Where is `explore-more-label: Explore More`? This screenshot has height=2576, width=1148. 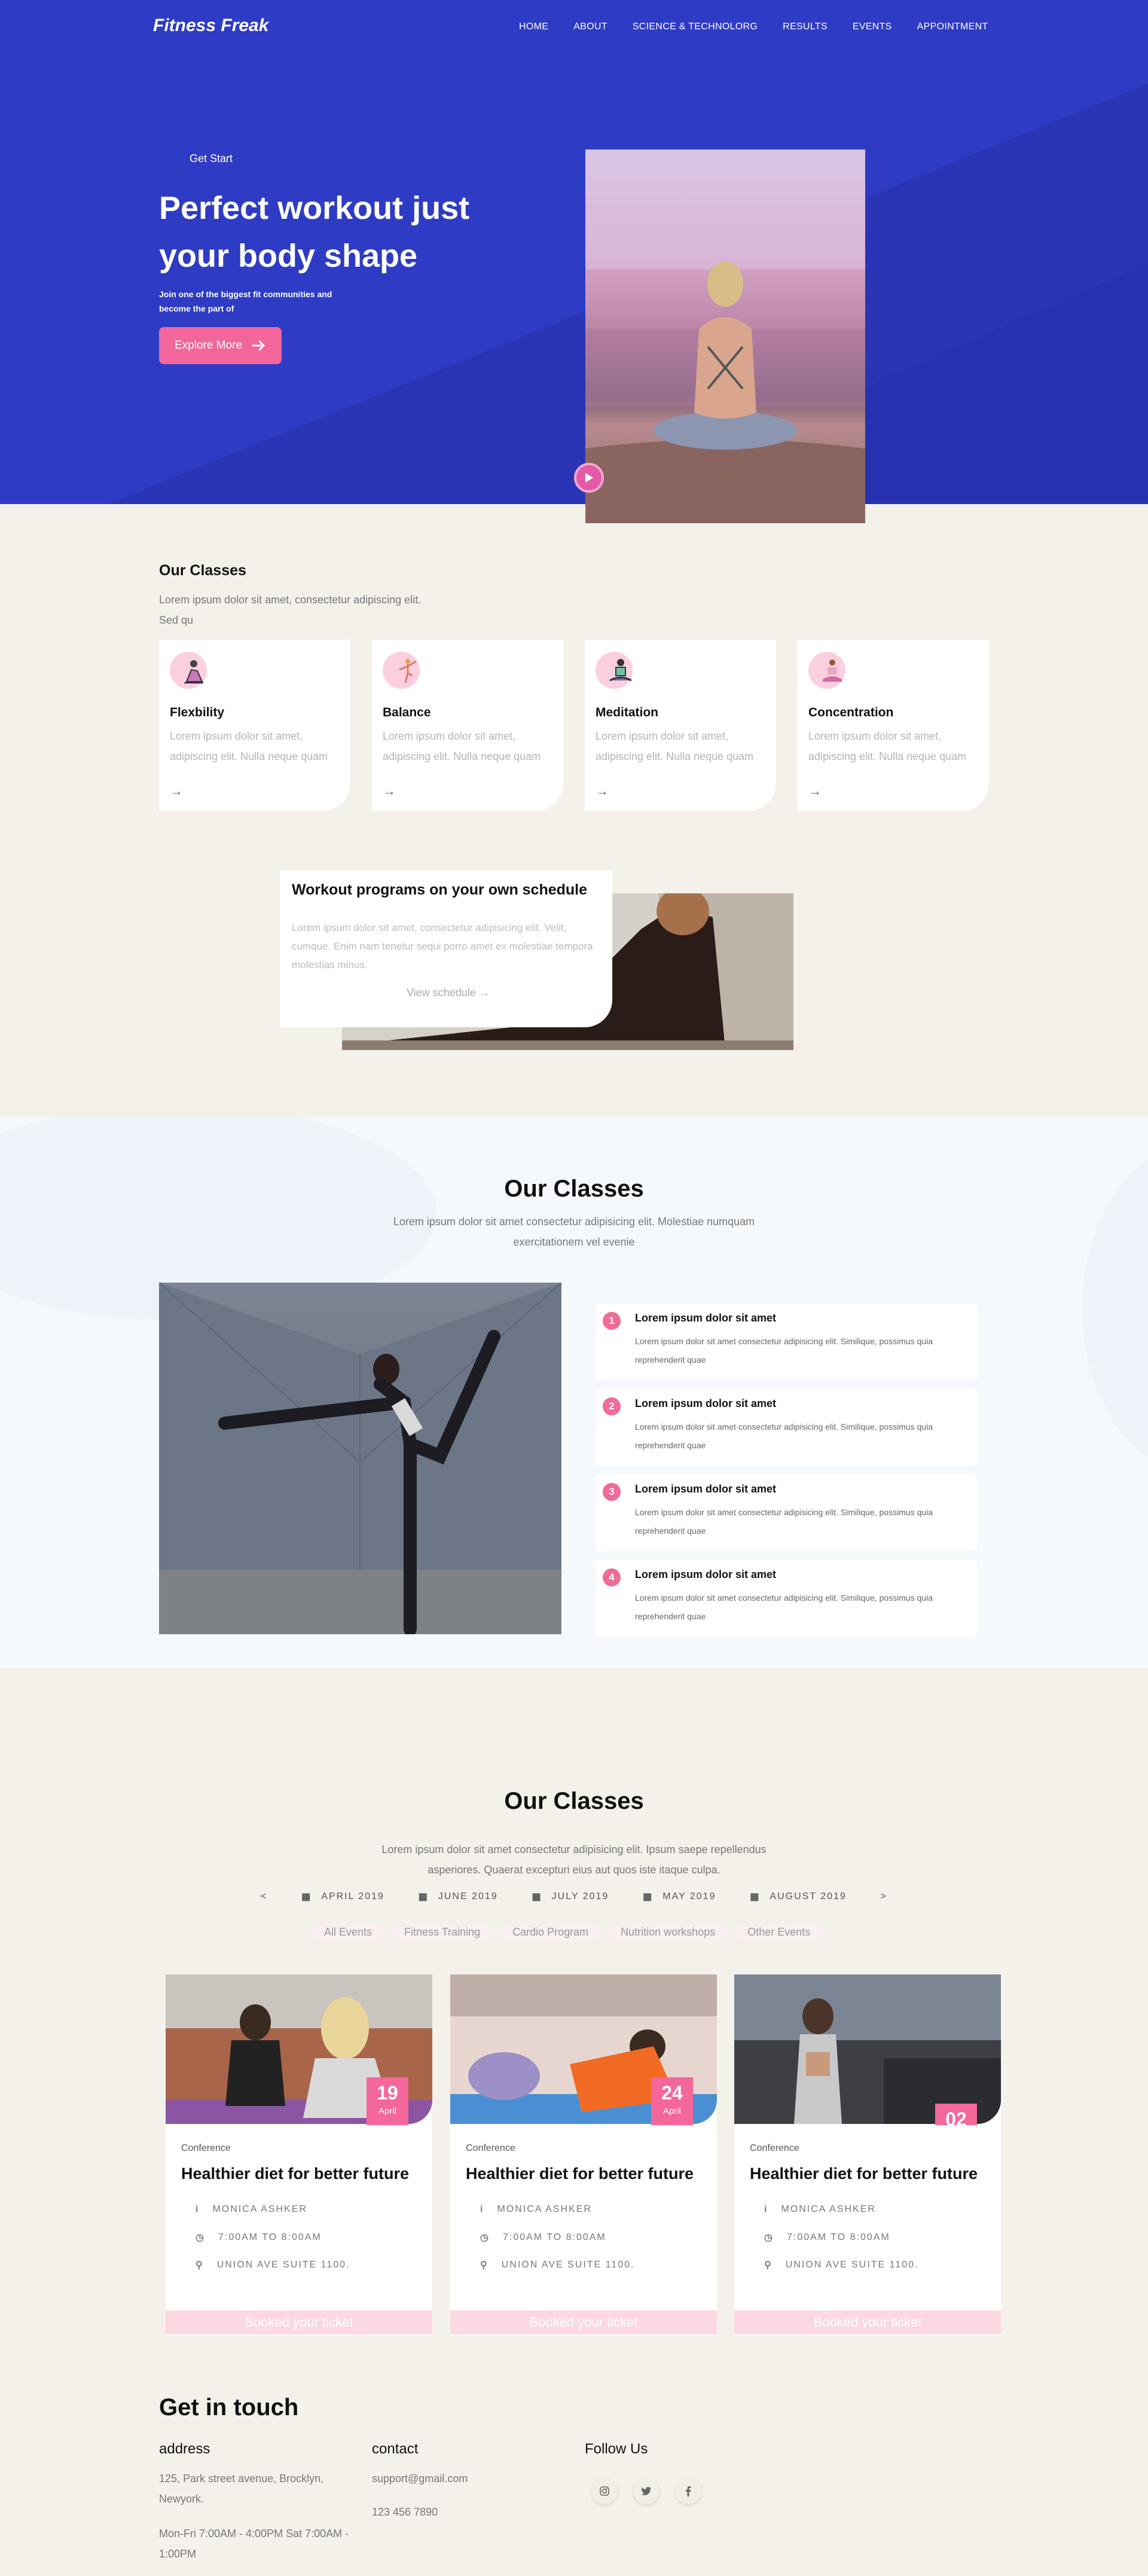
explore-more-label: Explore More is located at coordinates (208, 345).